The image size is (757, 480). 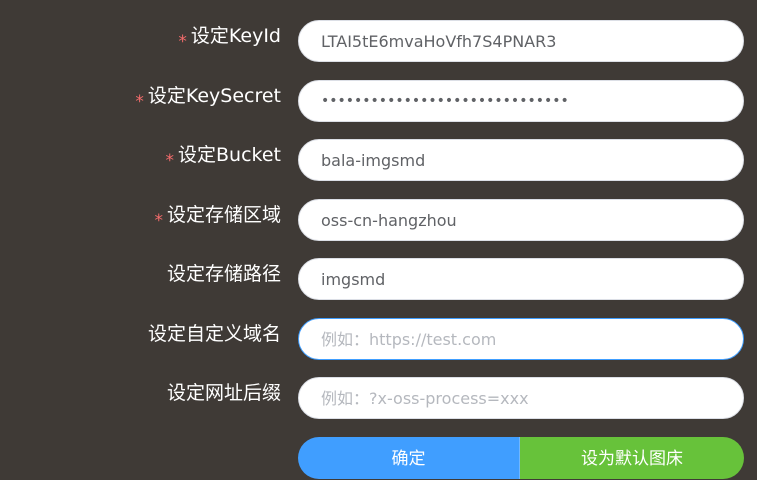 What do you see at coordinates (521, 41) in the screenshot?
I see `key-id-input` at bounding box center [521, 41].